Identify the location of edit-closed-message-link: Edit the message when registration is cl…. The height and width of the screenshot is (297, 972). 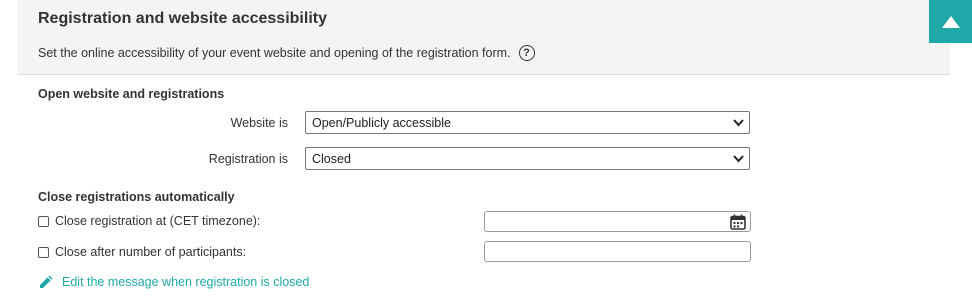
(173, 281).